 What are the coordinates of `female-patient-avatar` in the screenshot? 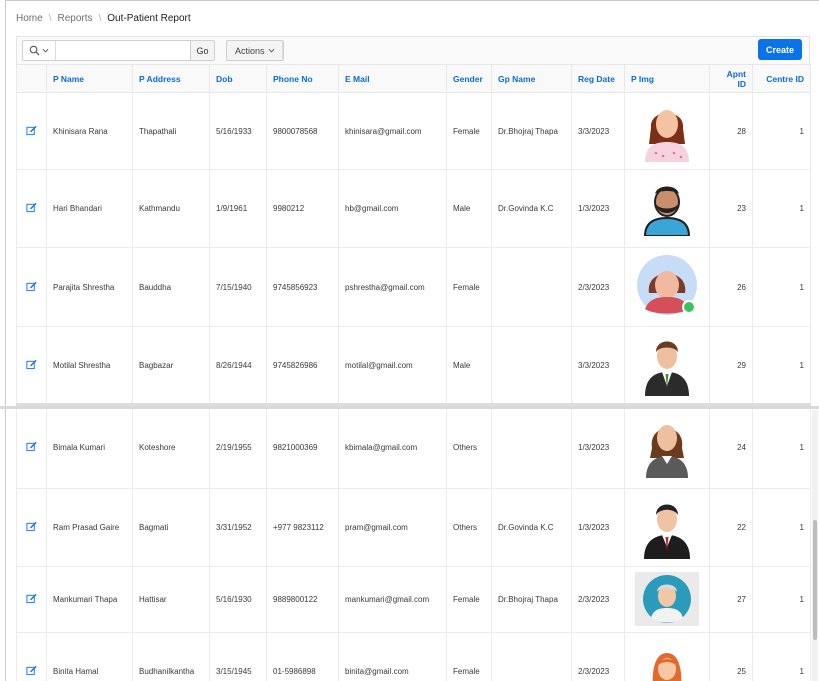 It's located at (667, 131).